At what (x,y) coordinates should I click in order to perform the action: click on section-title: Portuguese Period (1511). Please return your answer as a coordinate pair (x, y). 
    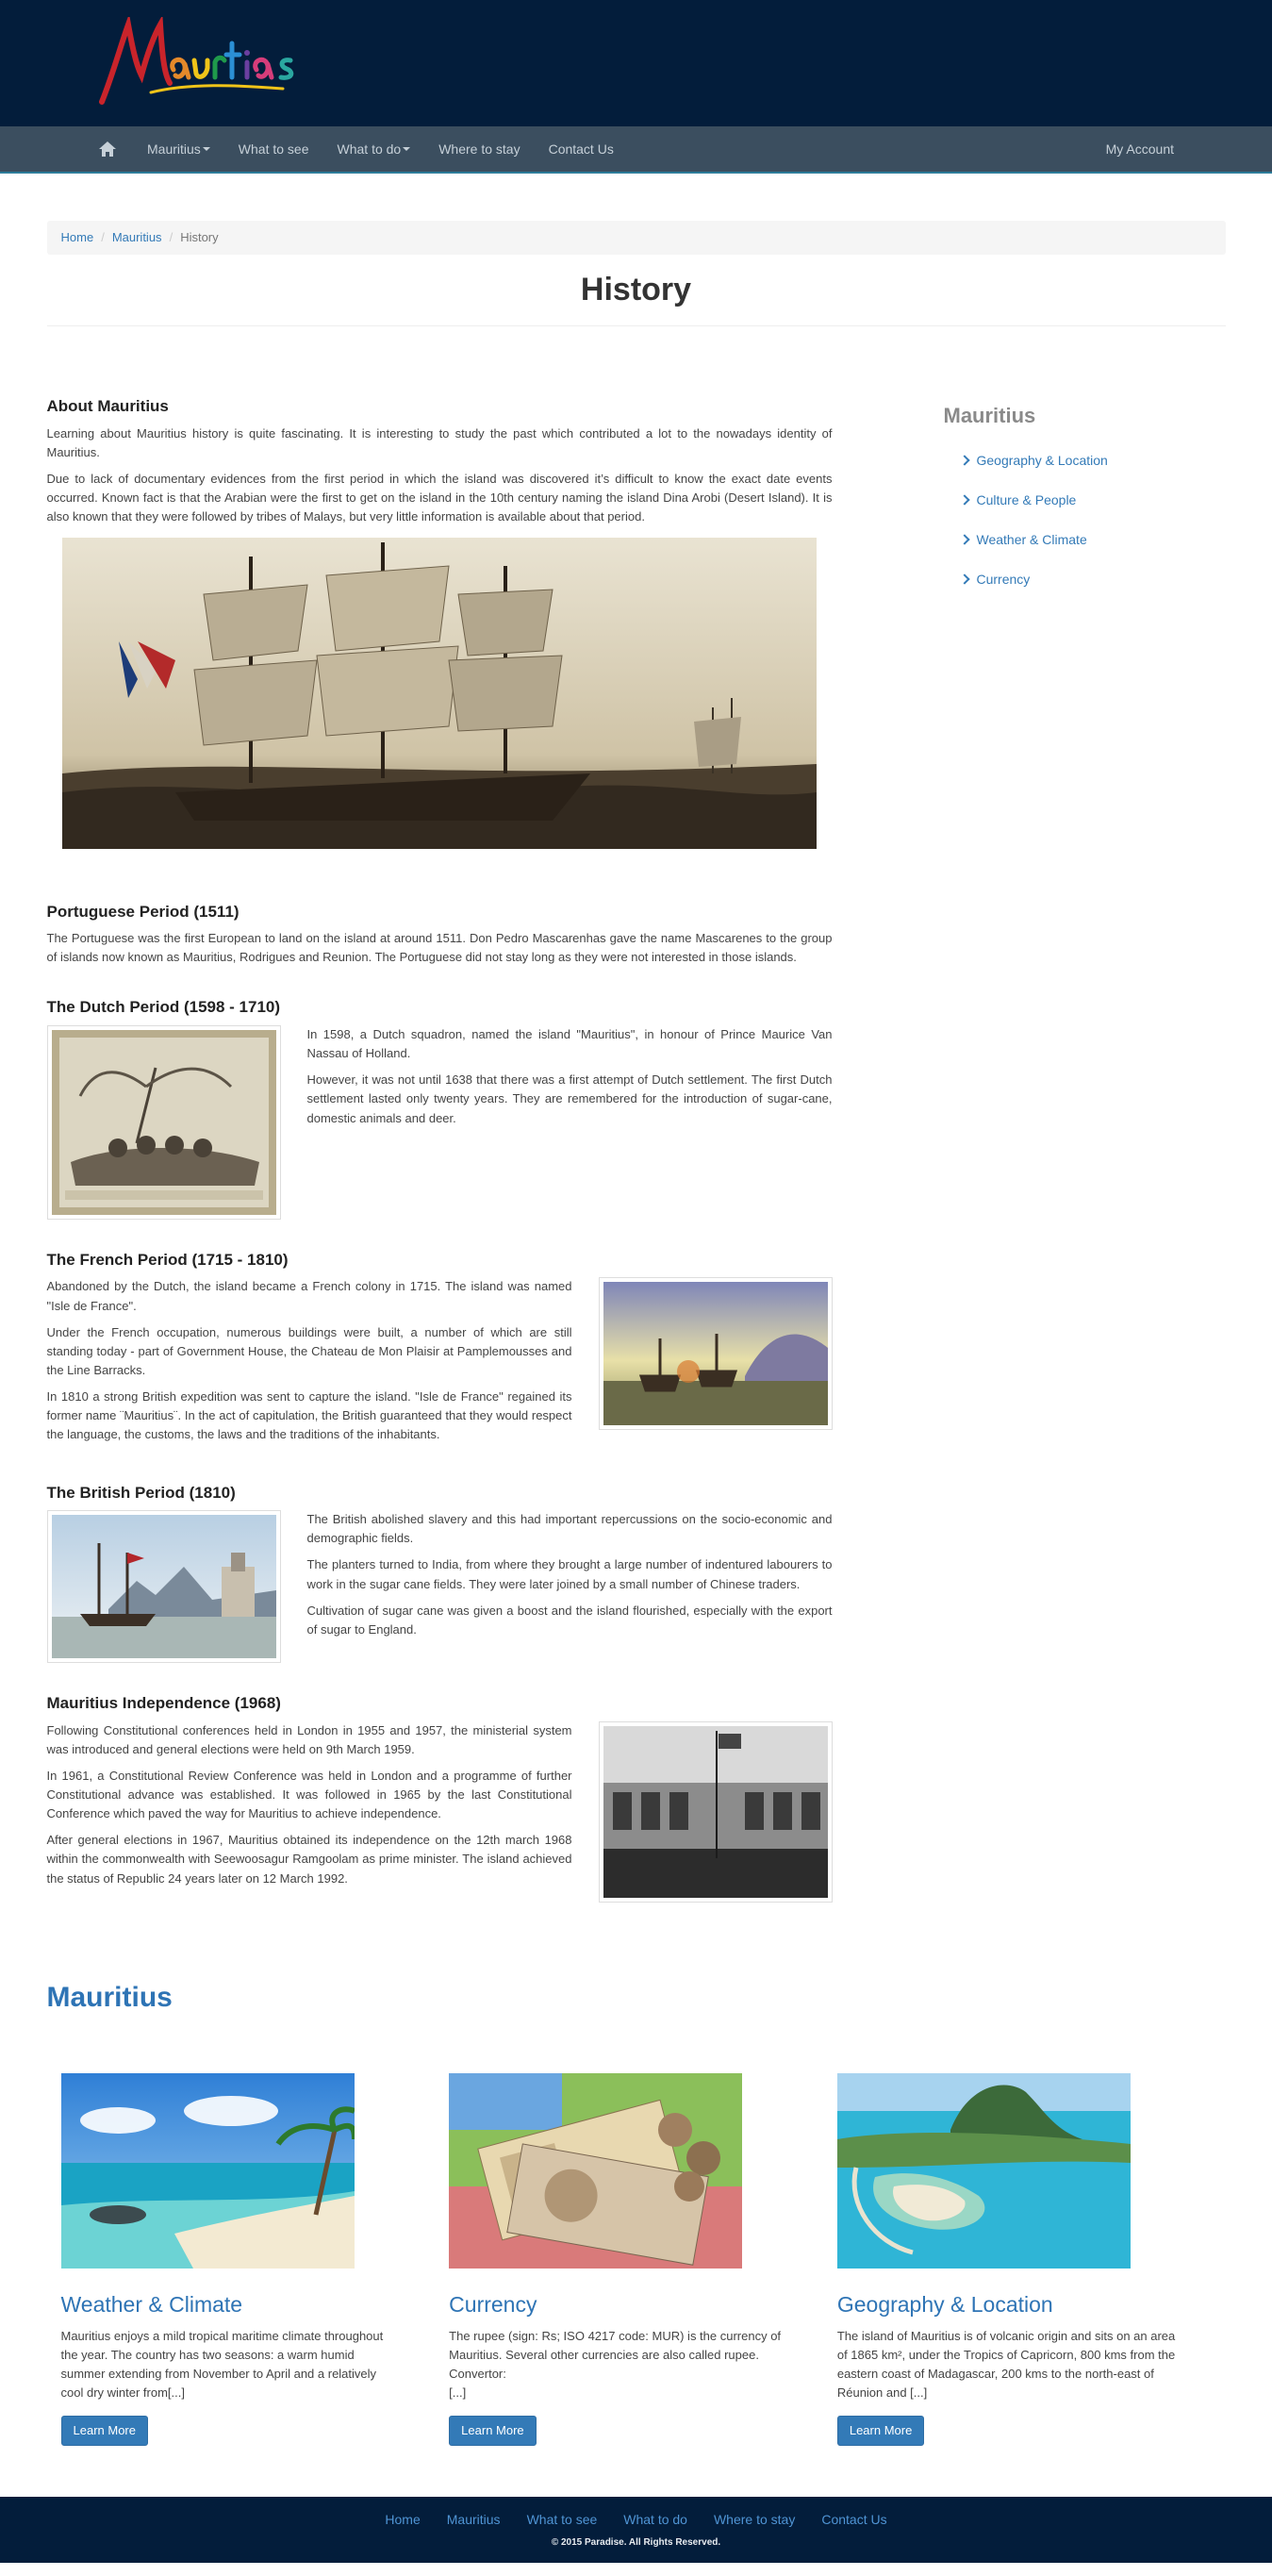
    Looking at the image, I should click on (143, 911).